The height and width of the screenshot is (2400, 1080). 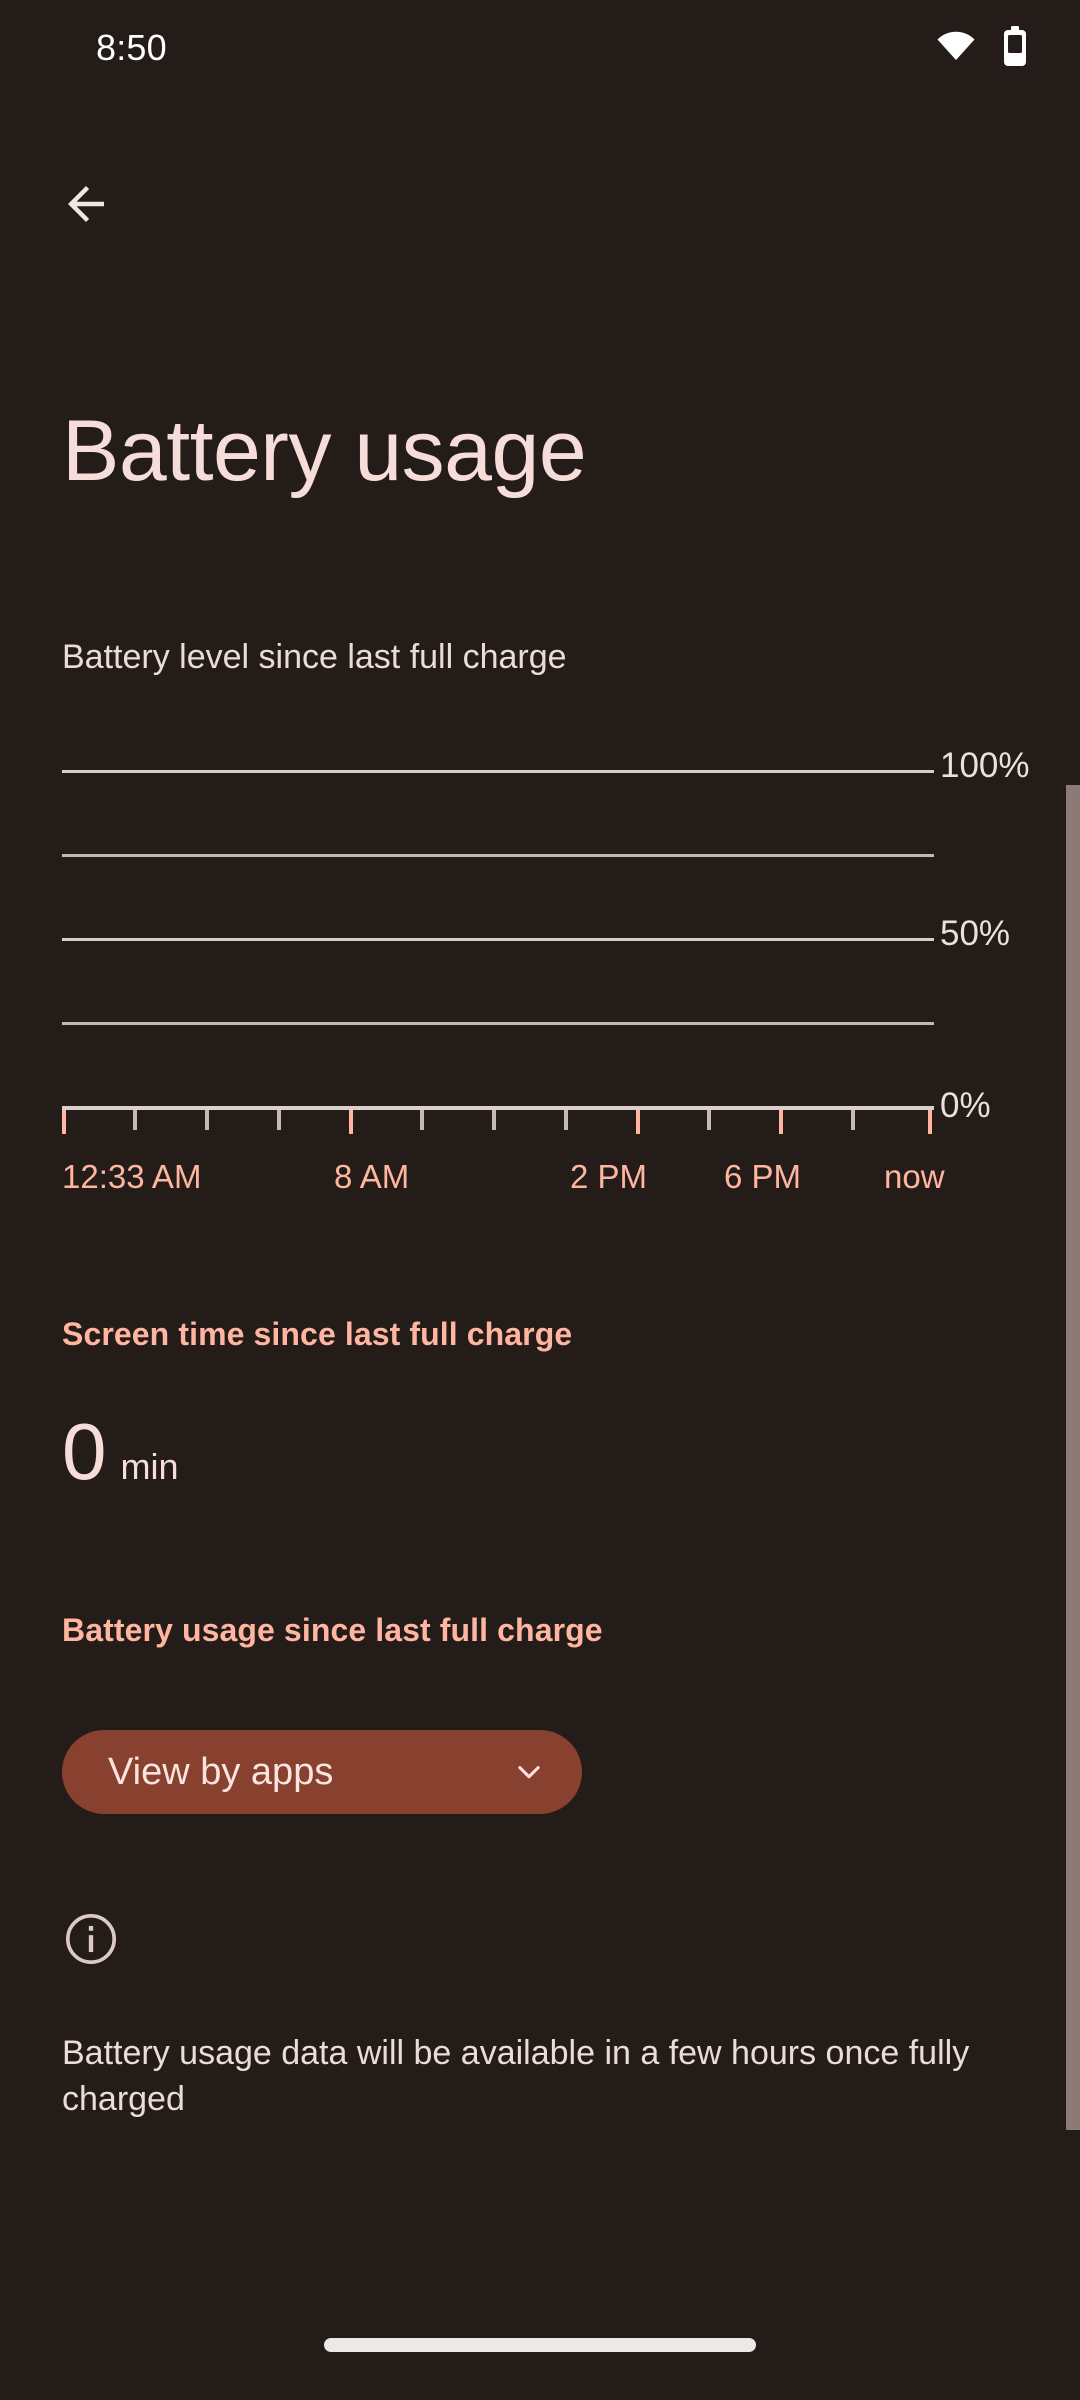 I want to click on chart-y-axis-labels: 100% 50% 0%, so click(x=1005, y=944).